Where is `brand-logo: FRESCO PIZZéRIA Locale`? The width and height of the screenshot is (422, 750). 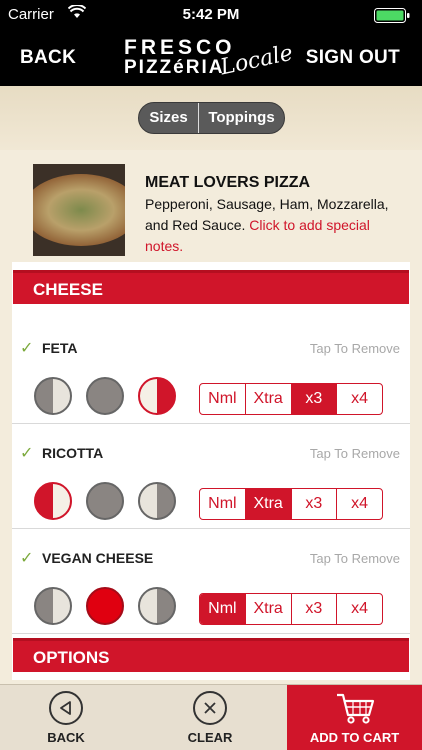 brand-logo: FRESCO PIZZéRIA Locale is located at coordinates (207, 59).